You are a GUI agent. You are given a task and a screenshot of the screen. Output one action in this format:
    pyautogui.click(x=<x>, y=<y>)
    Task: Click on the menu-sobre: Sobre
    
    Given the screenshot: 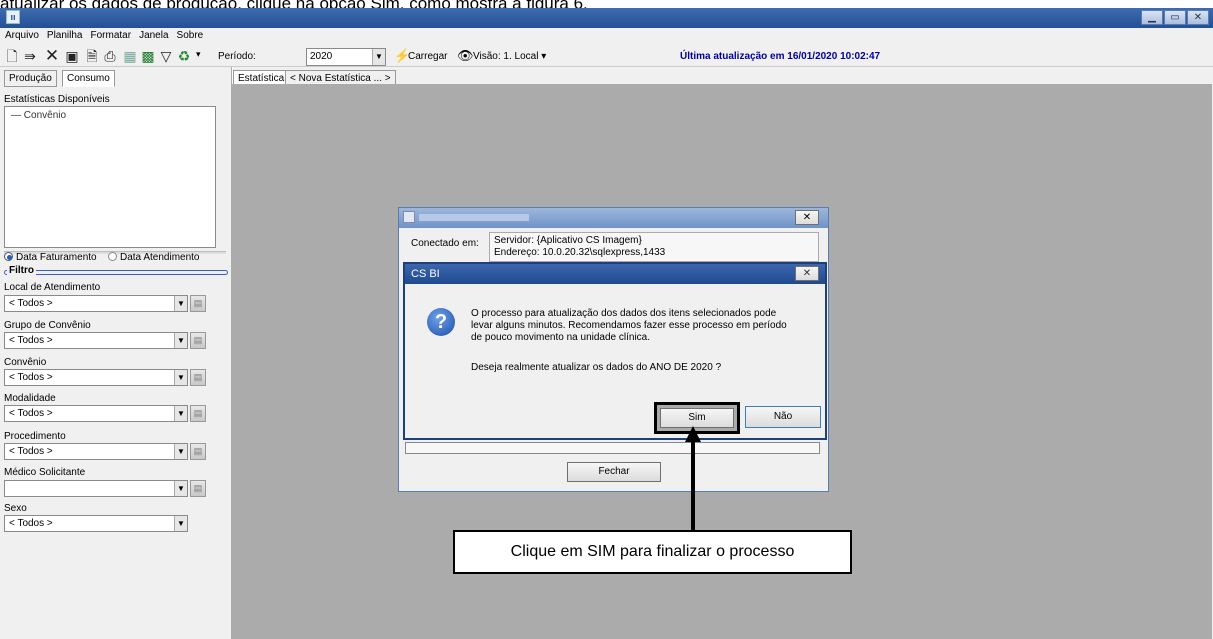 What is the action you would take?
    pyautogui.click(x=189, y=34)
    